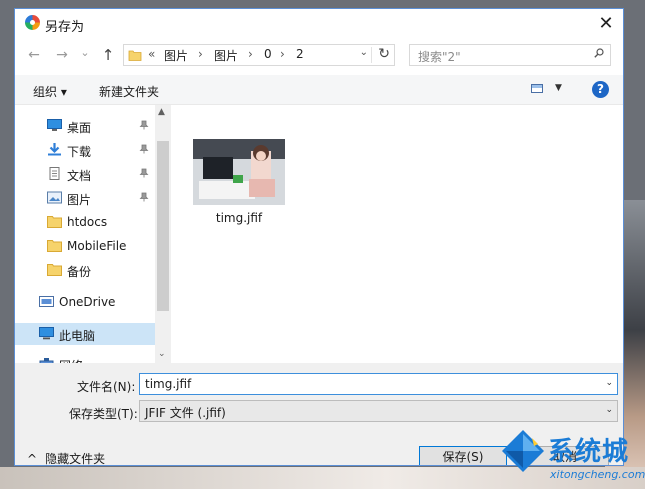  I want to click on sidebar-item-mobilefile: MobileFile, so click(85, 246).